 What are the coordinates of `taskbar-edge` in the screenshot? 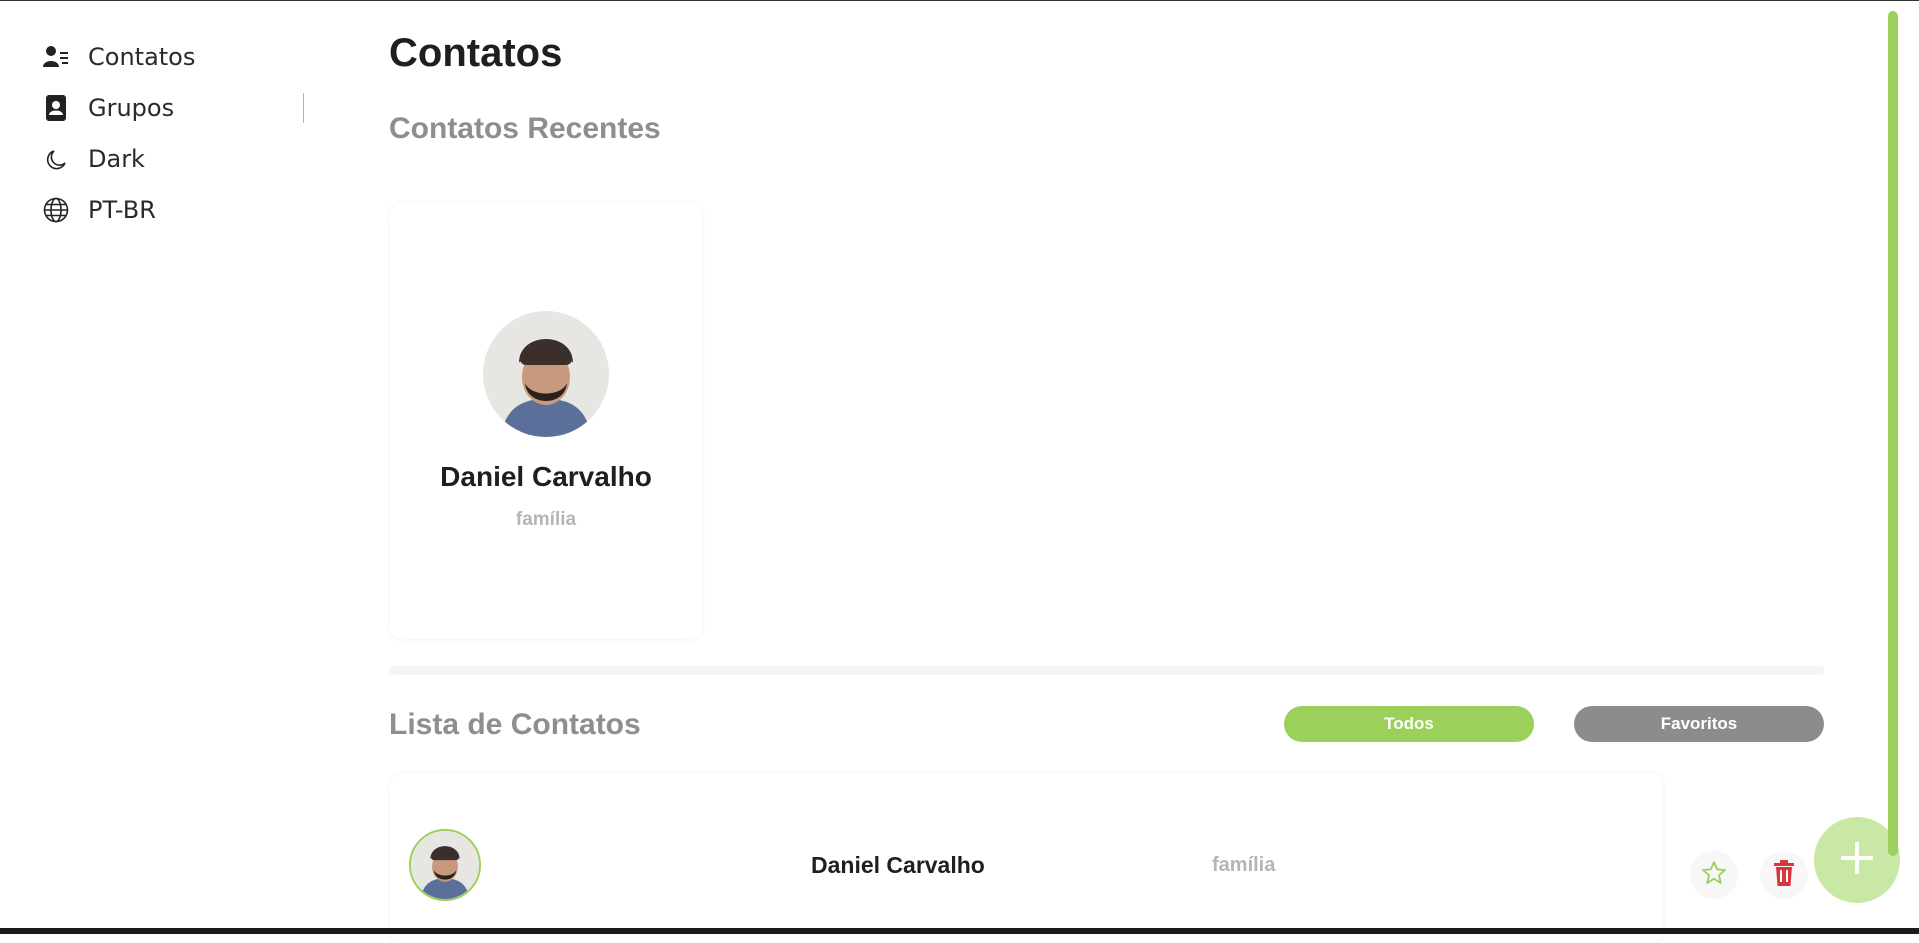 It's located at (959, 931).